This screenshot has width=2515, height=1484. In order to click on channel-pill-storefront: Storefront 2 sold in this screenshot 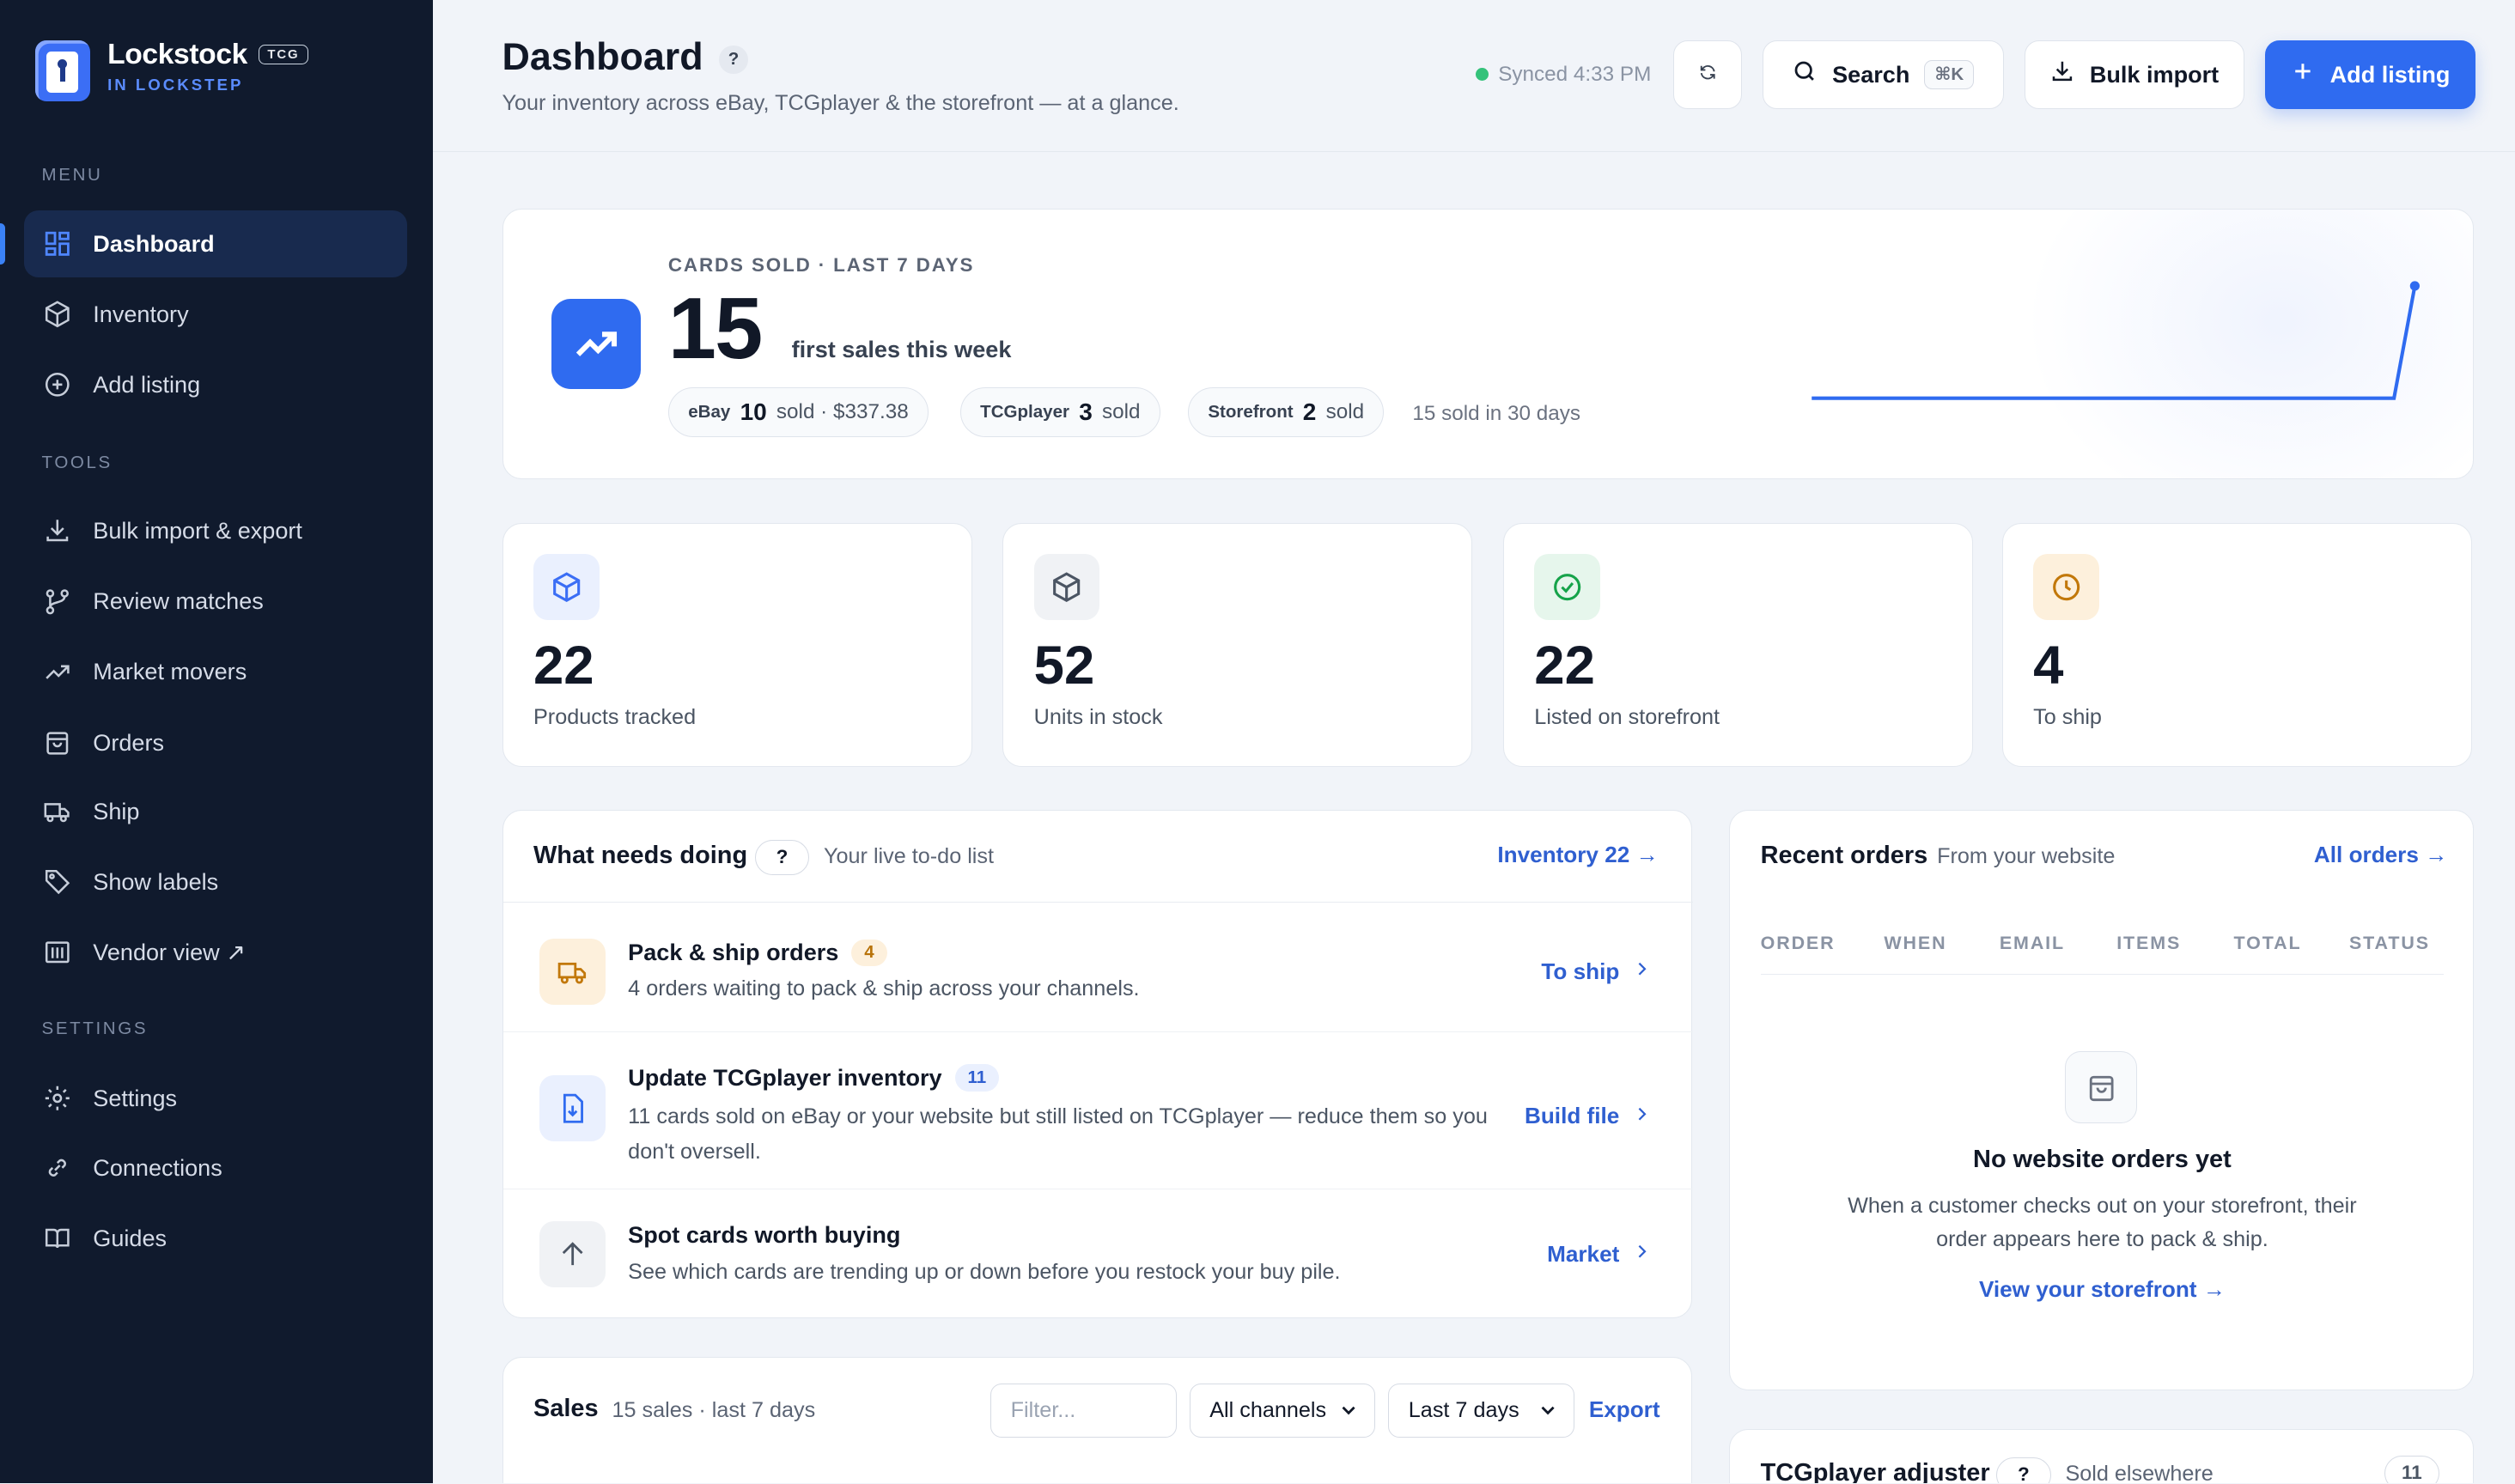, I will do `click(1286, 412)`.